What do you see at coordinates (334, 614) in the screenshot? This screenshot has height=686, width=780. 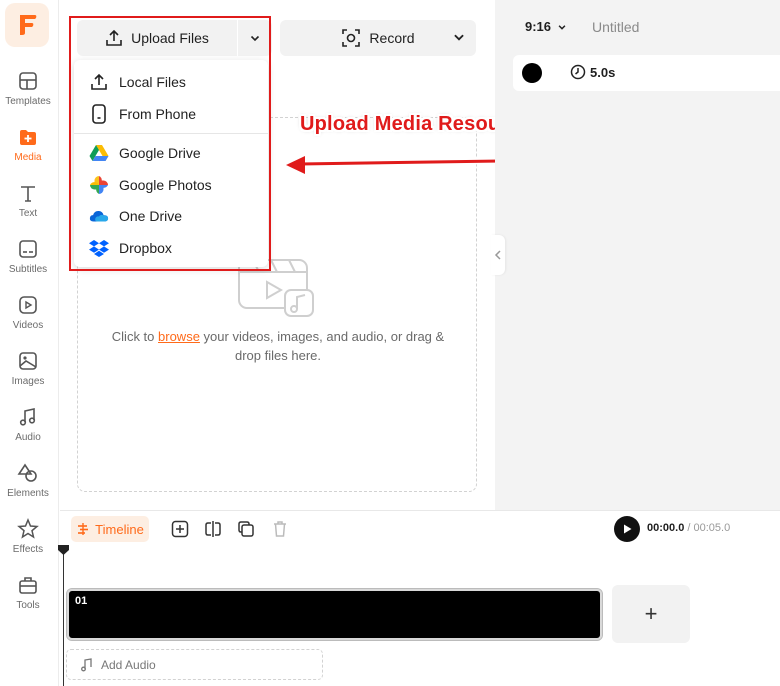 I see `timeline-clip: 01` at bounding box center [334, 614].